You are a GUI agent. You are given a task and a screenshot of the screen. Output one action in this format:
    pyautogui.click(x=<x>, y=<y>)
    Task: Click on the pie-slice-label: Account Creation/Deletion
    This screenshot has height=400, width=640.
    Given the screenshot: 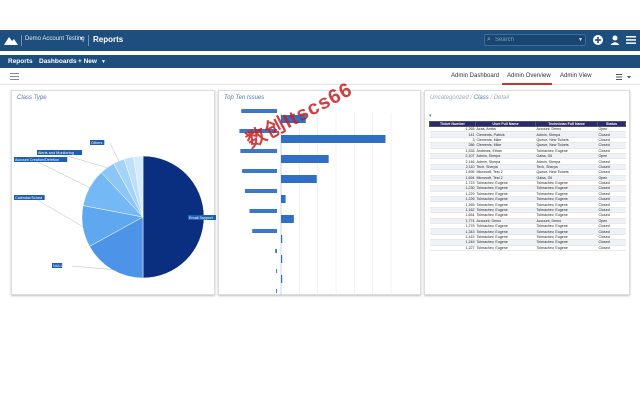 What is the action you would take?
    pyautogui.click(x=37, y=160)
    